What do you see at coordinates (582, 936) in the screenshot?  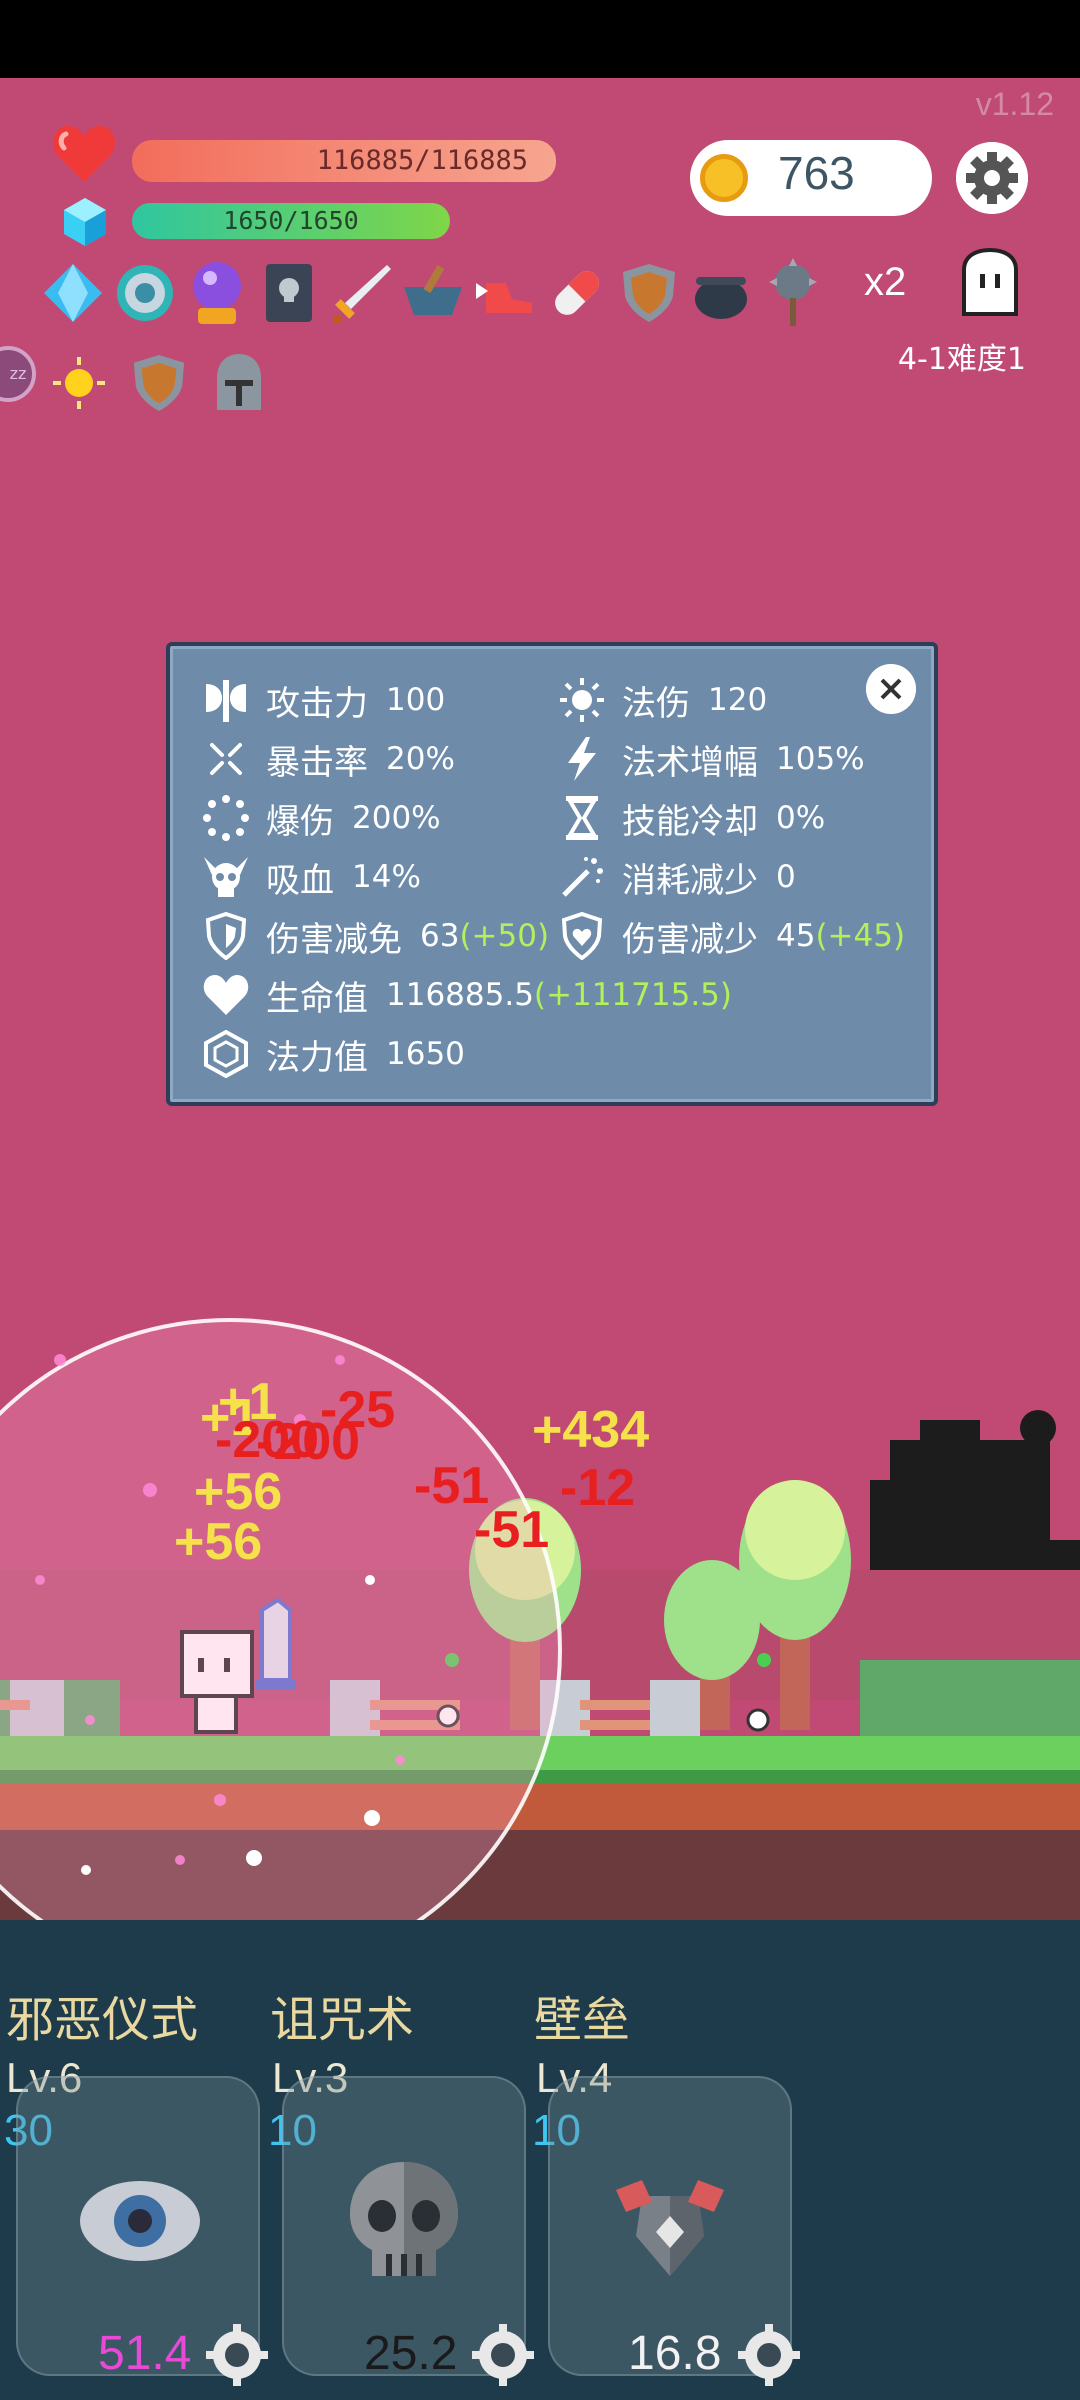 I see `shield-heart-icon` at bounding box center [582, 936].